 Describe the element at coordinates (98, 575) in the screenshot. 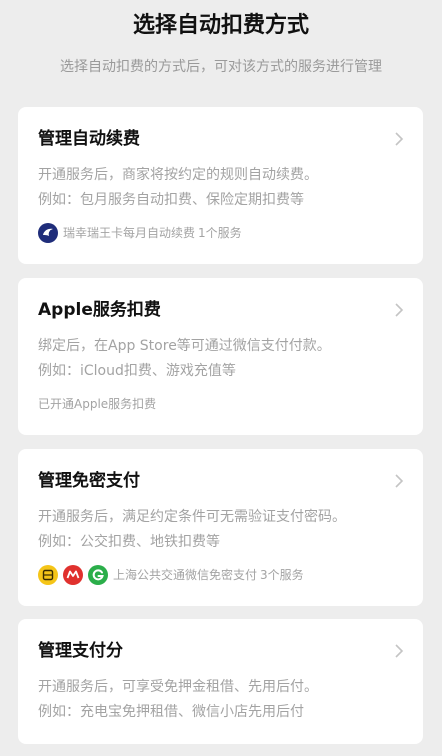

I see `green-bus-icon` at that location.